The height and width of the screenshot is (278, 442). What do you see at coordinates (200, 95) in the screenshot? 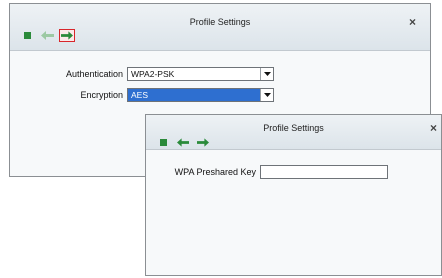
I see `encryption-select: AES` at bounding box center [200, 95].